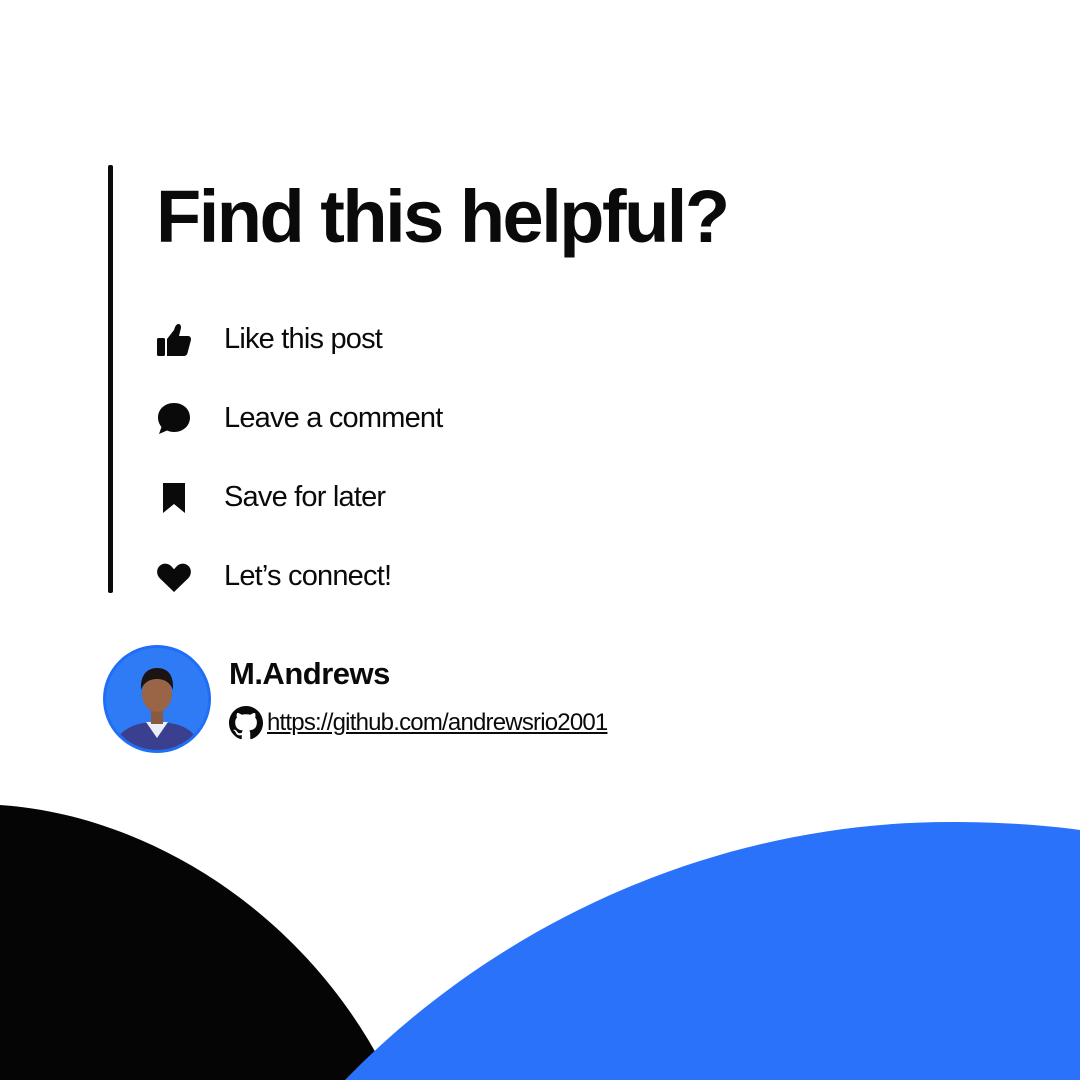  I want to click on action-like-label: Like this post, so click(303, 339).